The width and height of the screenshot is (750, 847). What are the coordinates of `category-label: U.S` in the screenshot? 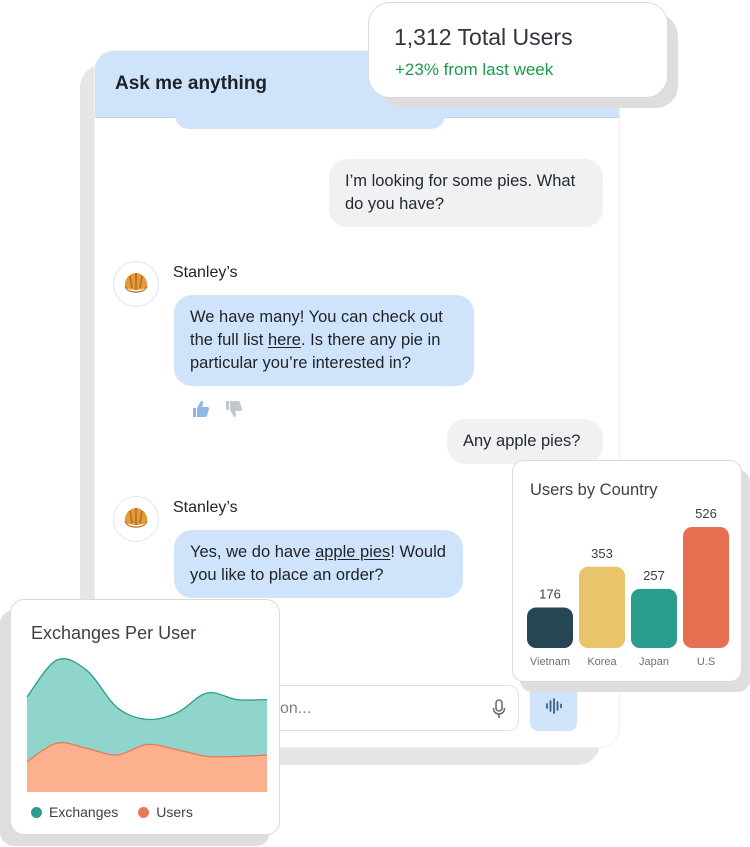 It's located at (706, 662).